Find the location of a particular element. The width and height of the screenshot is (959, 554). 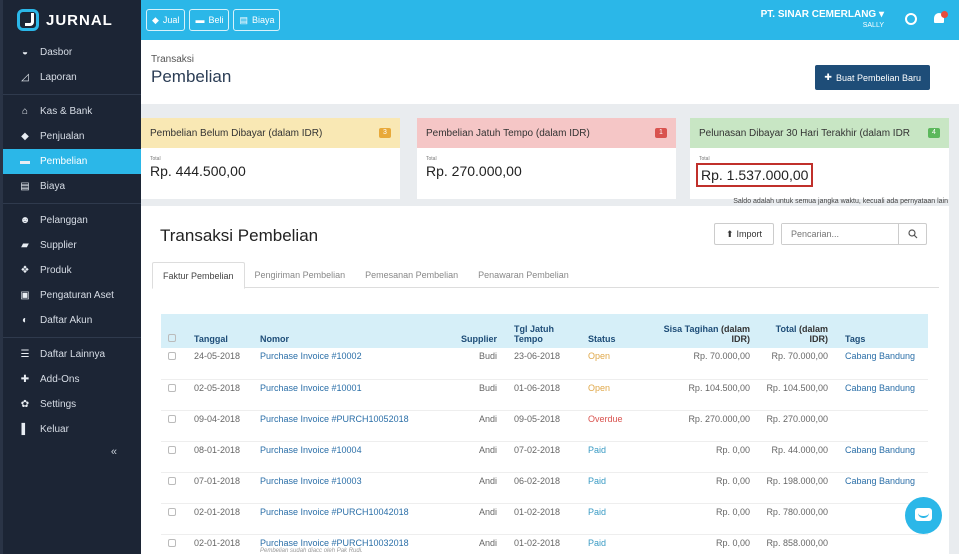

bell-icon is located at coordinates (940, 18).